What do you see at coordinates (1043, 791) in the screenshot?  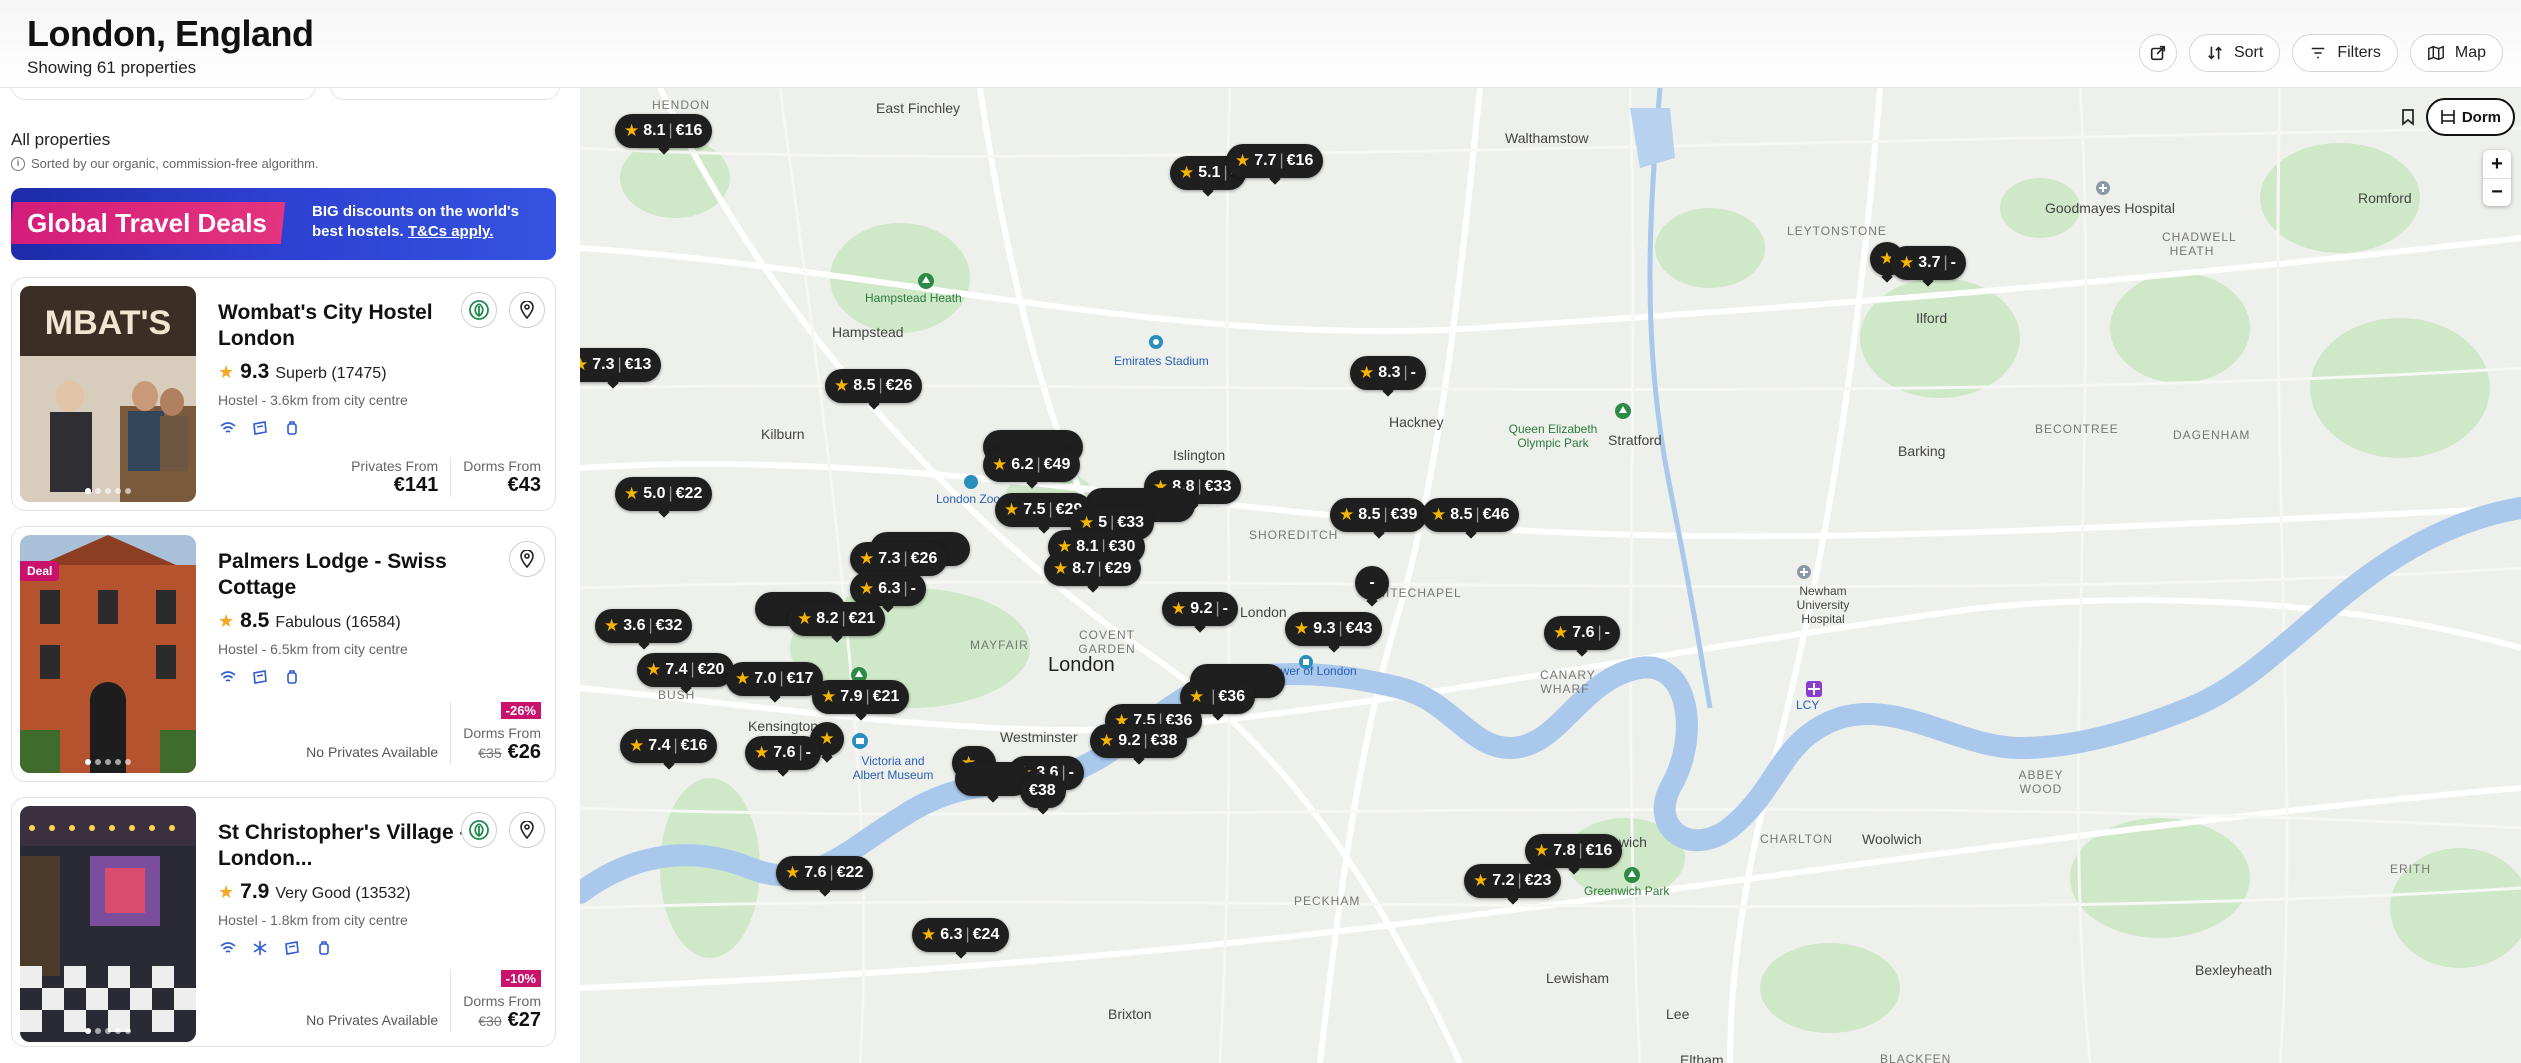 I see `map-marker: €38` at bounding box center [1043, 791].